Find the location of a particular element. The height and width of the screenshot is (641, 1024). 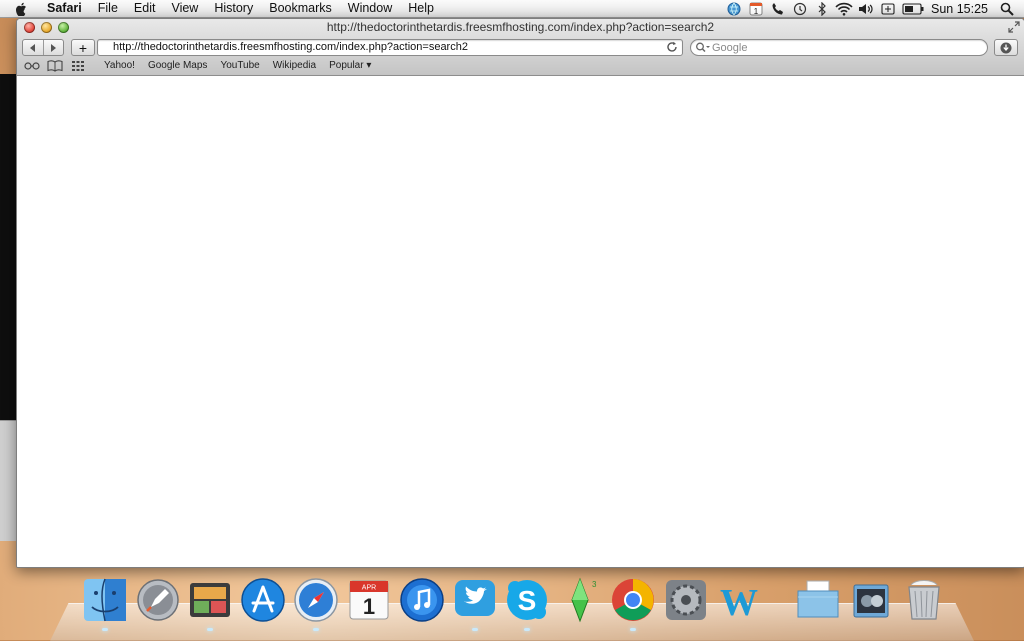

dock-calendar-icon: APR 1 is located at coordinates (369, 600).